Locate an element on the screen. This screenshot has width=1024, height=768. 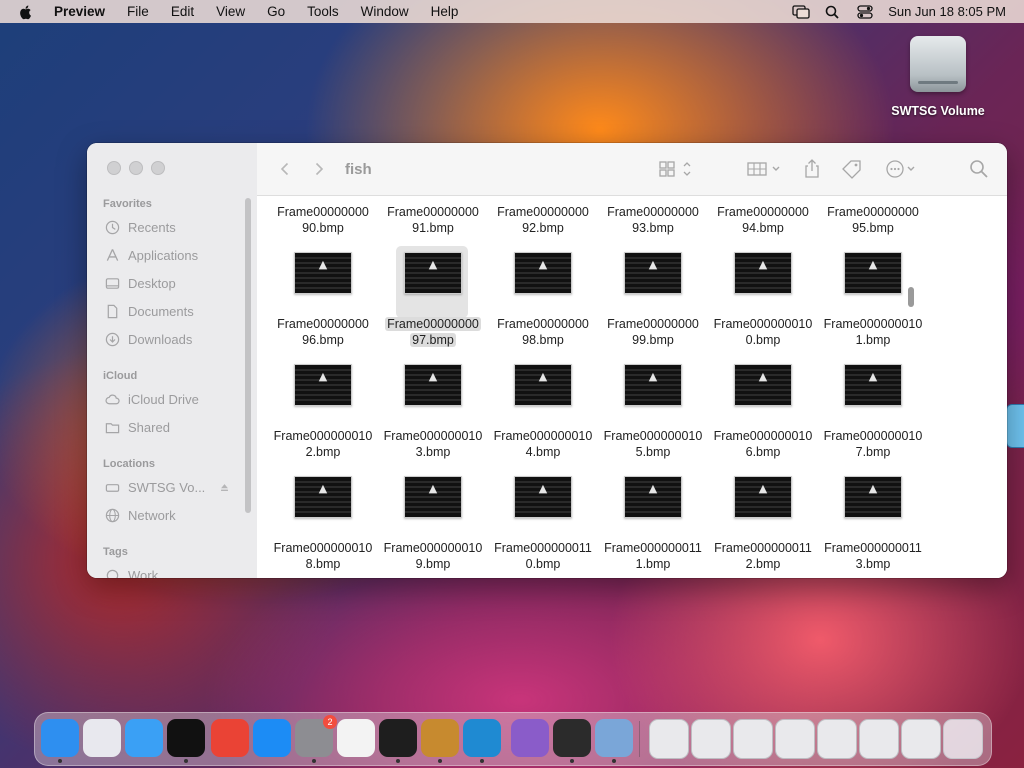
file-item: Frame00000000 91.bmp is located at coordinates (433, 224).